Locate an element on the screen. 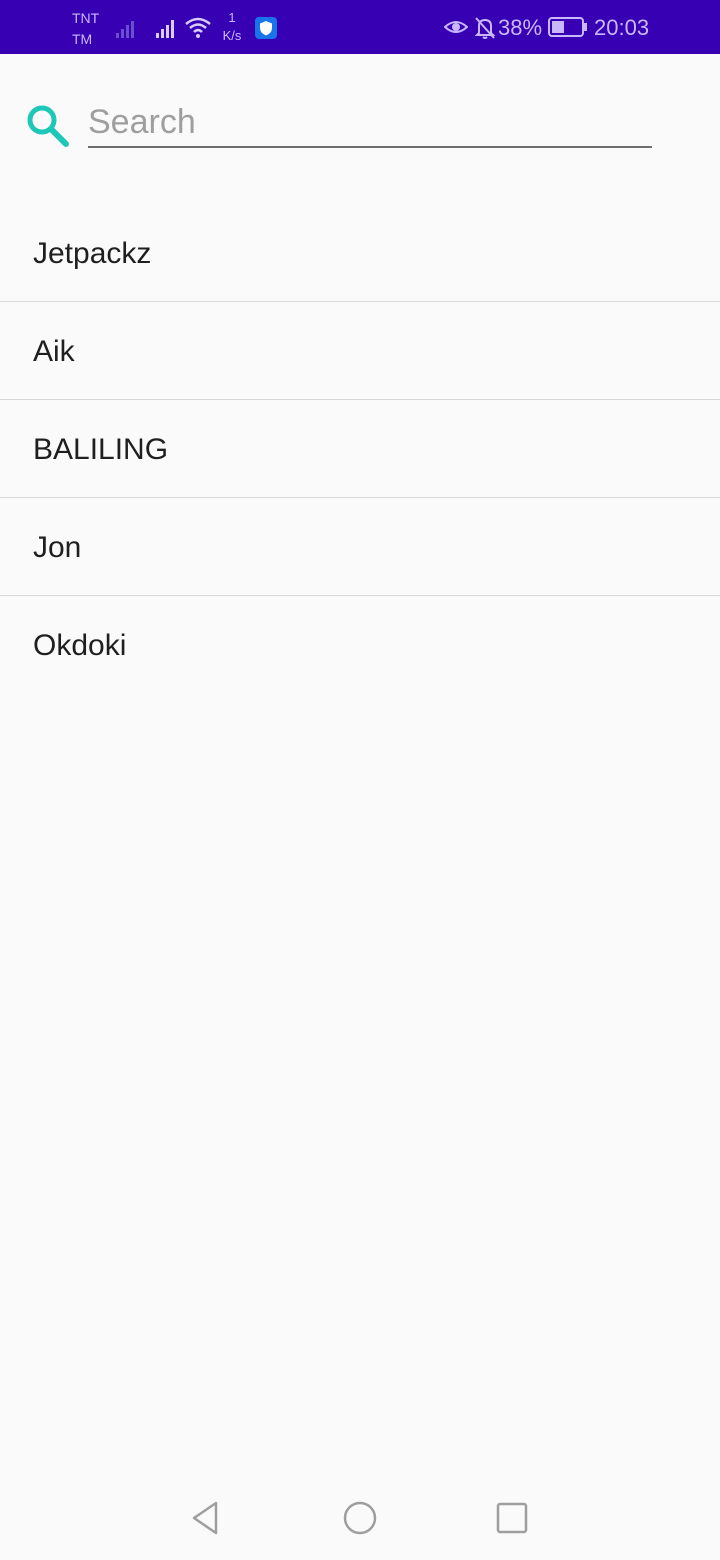 The image size is (720, 1560). battery-icon is located at coordinates (567, 27).